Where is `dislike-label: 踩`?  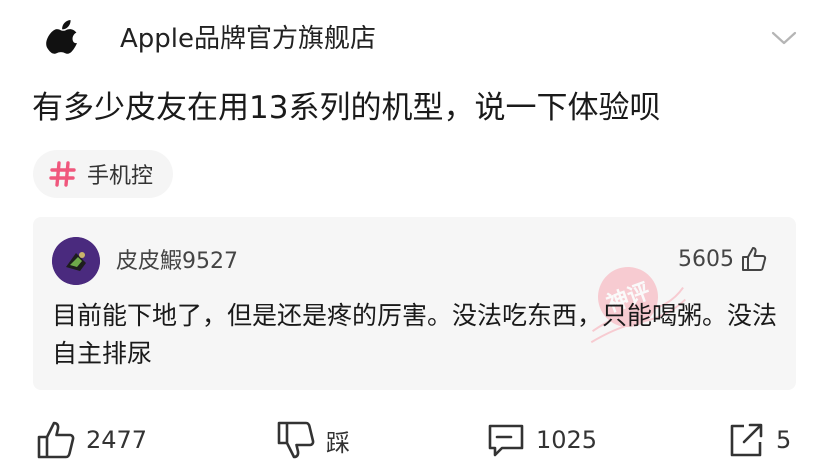 dislike-label: 踩 is located at coordinates (338, 442).